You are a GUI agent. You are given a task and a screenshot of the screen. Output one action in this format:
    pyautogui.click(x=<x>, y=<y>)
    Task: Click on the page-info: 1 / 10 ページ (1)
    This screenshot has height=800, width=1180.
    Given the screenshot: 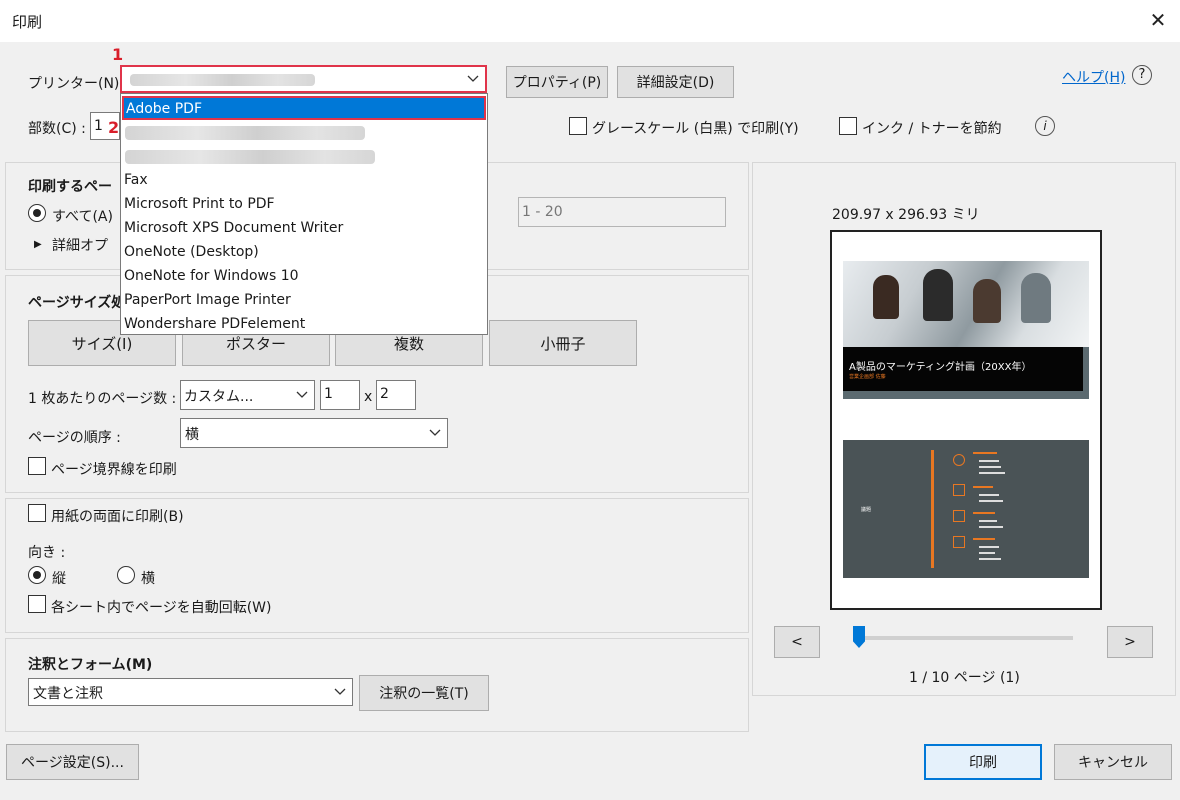 What is the action you would take?
    pyautogui.click(x=964, y=678)
    